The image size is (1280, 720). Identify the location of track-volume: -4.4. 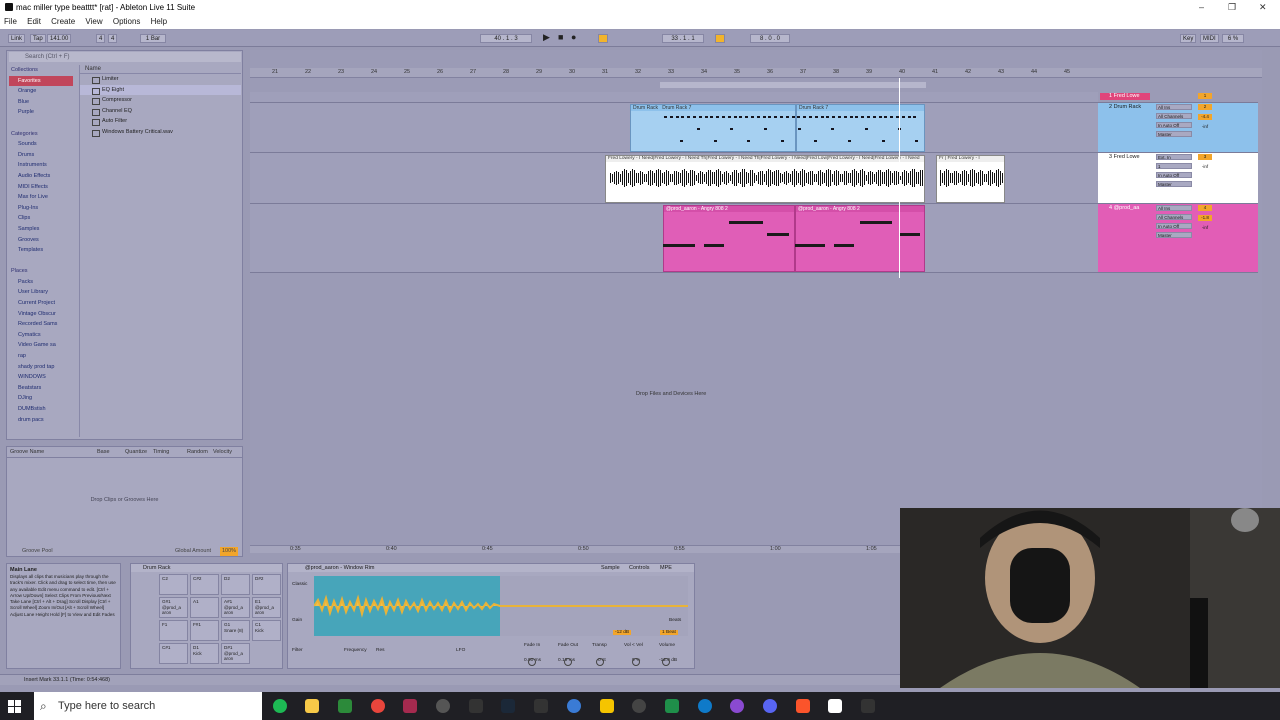
(1205, 117).